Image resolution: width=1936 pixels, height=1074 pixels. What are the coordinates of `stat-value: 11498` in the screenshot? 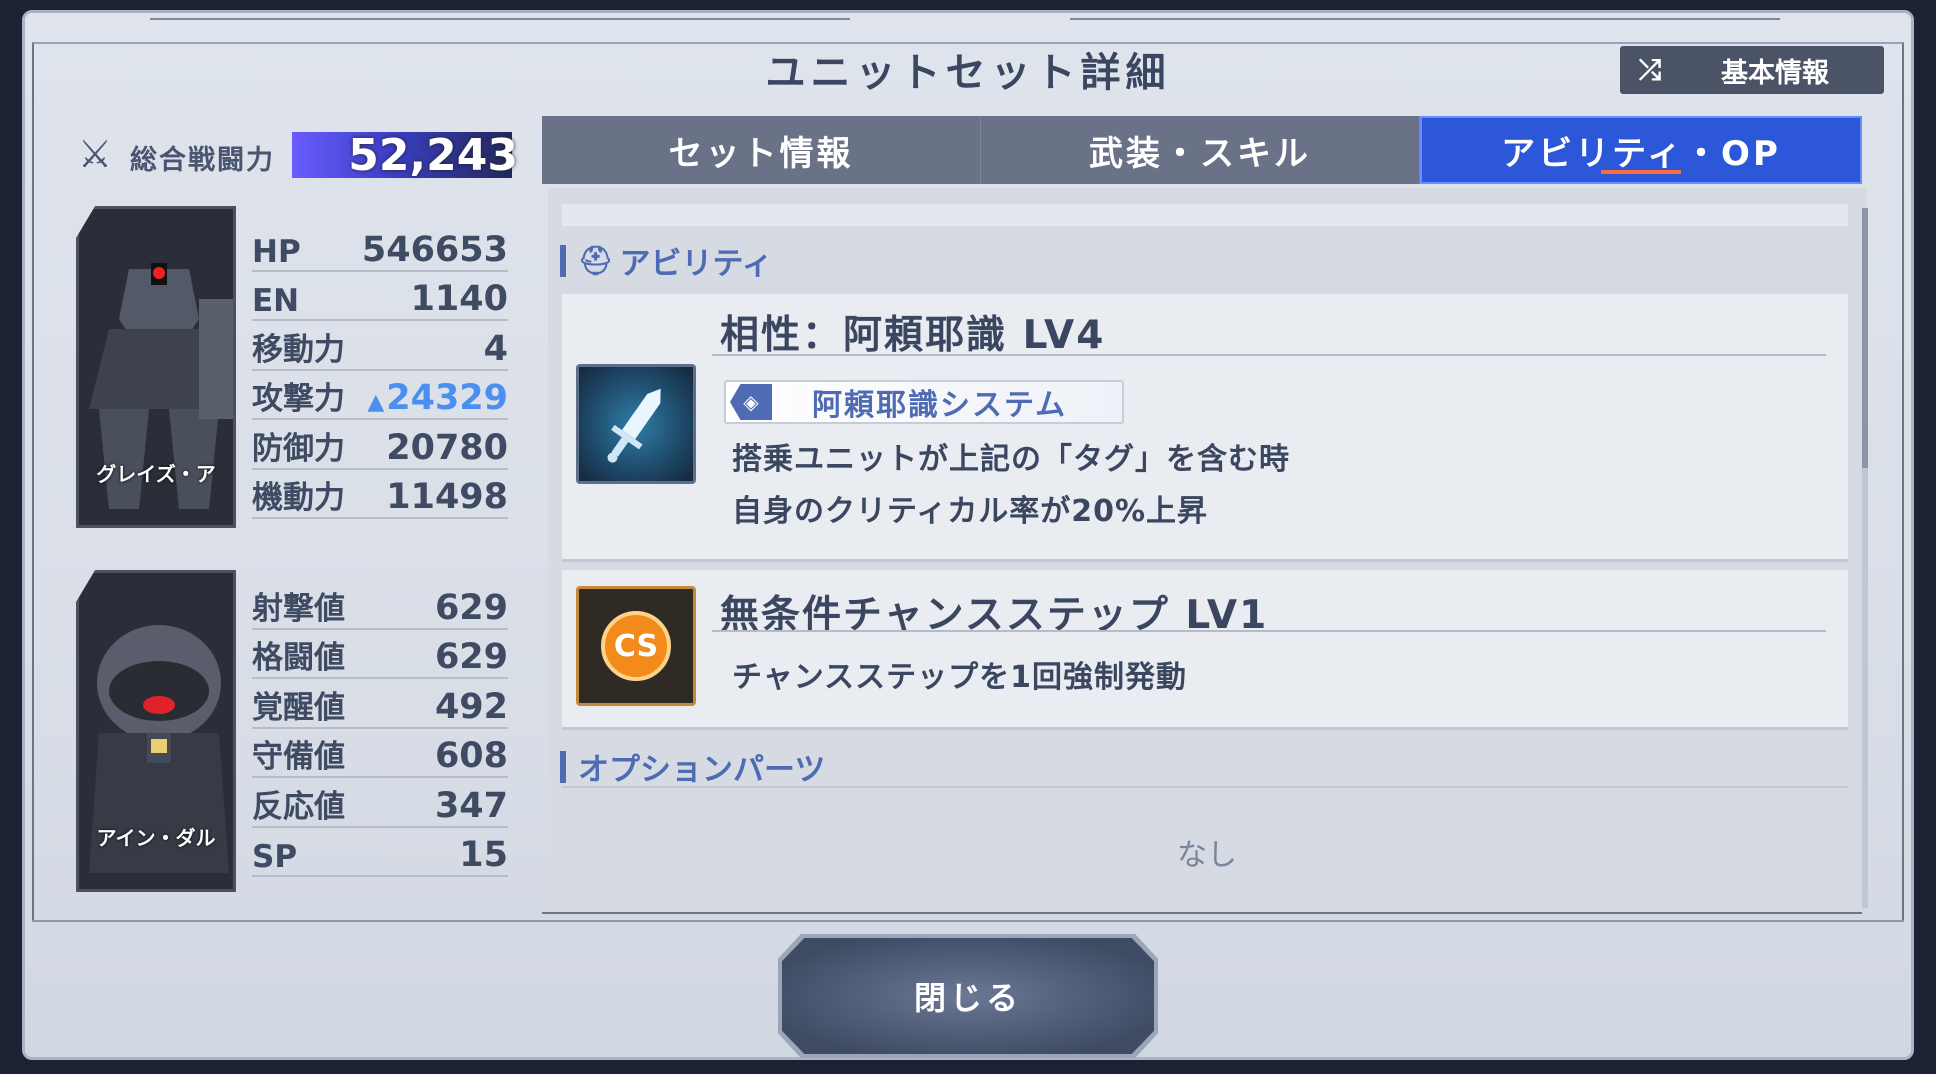 It's located at (447, 497).